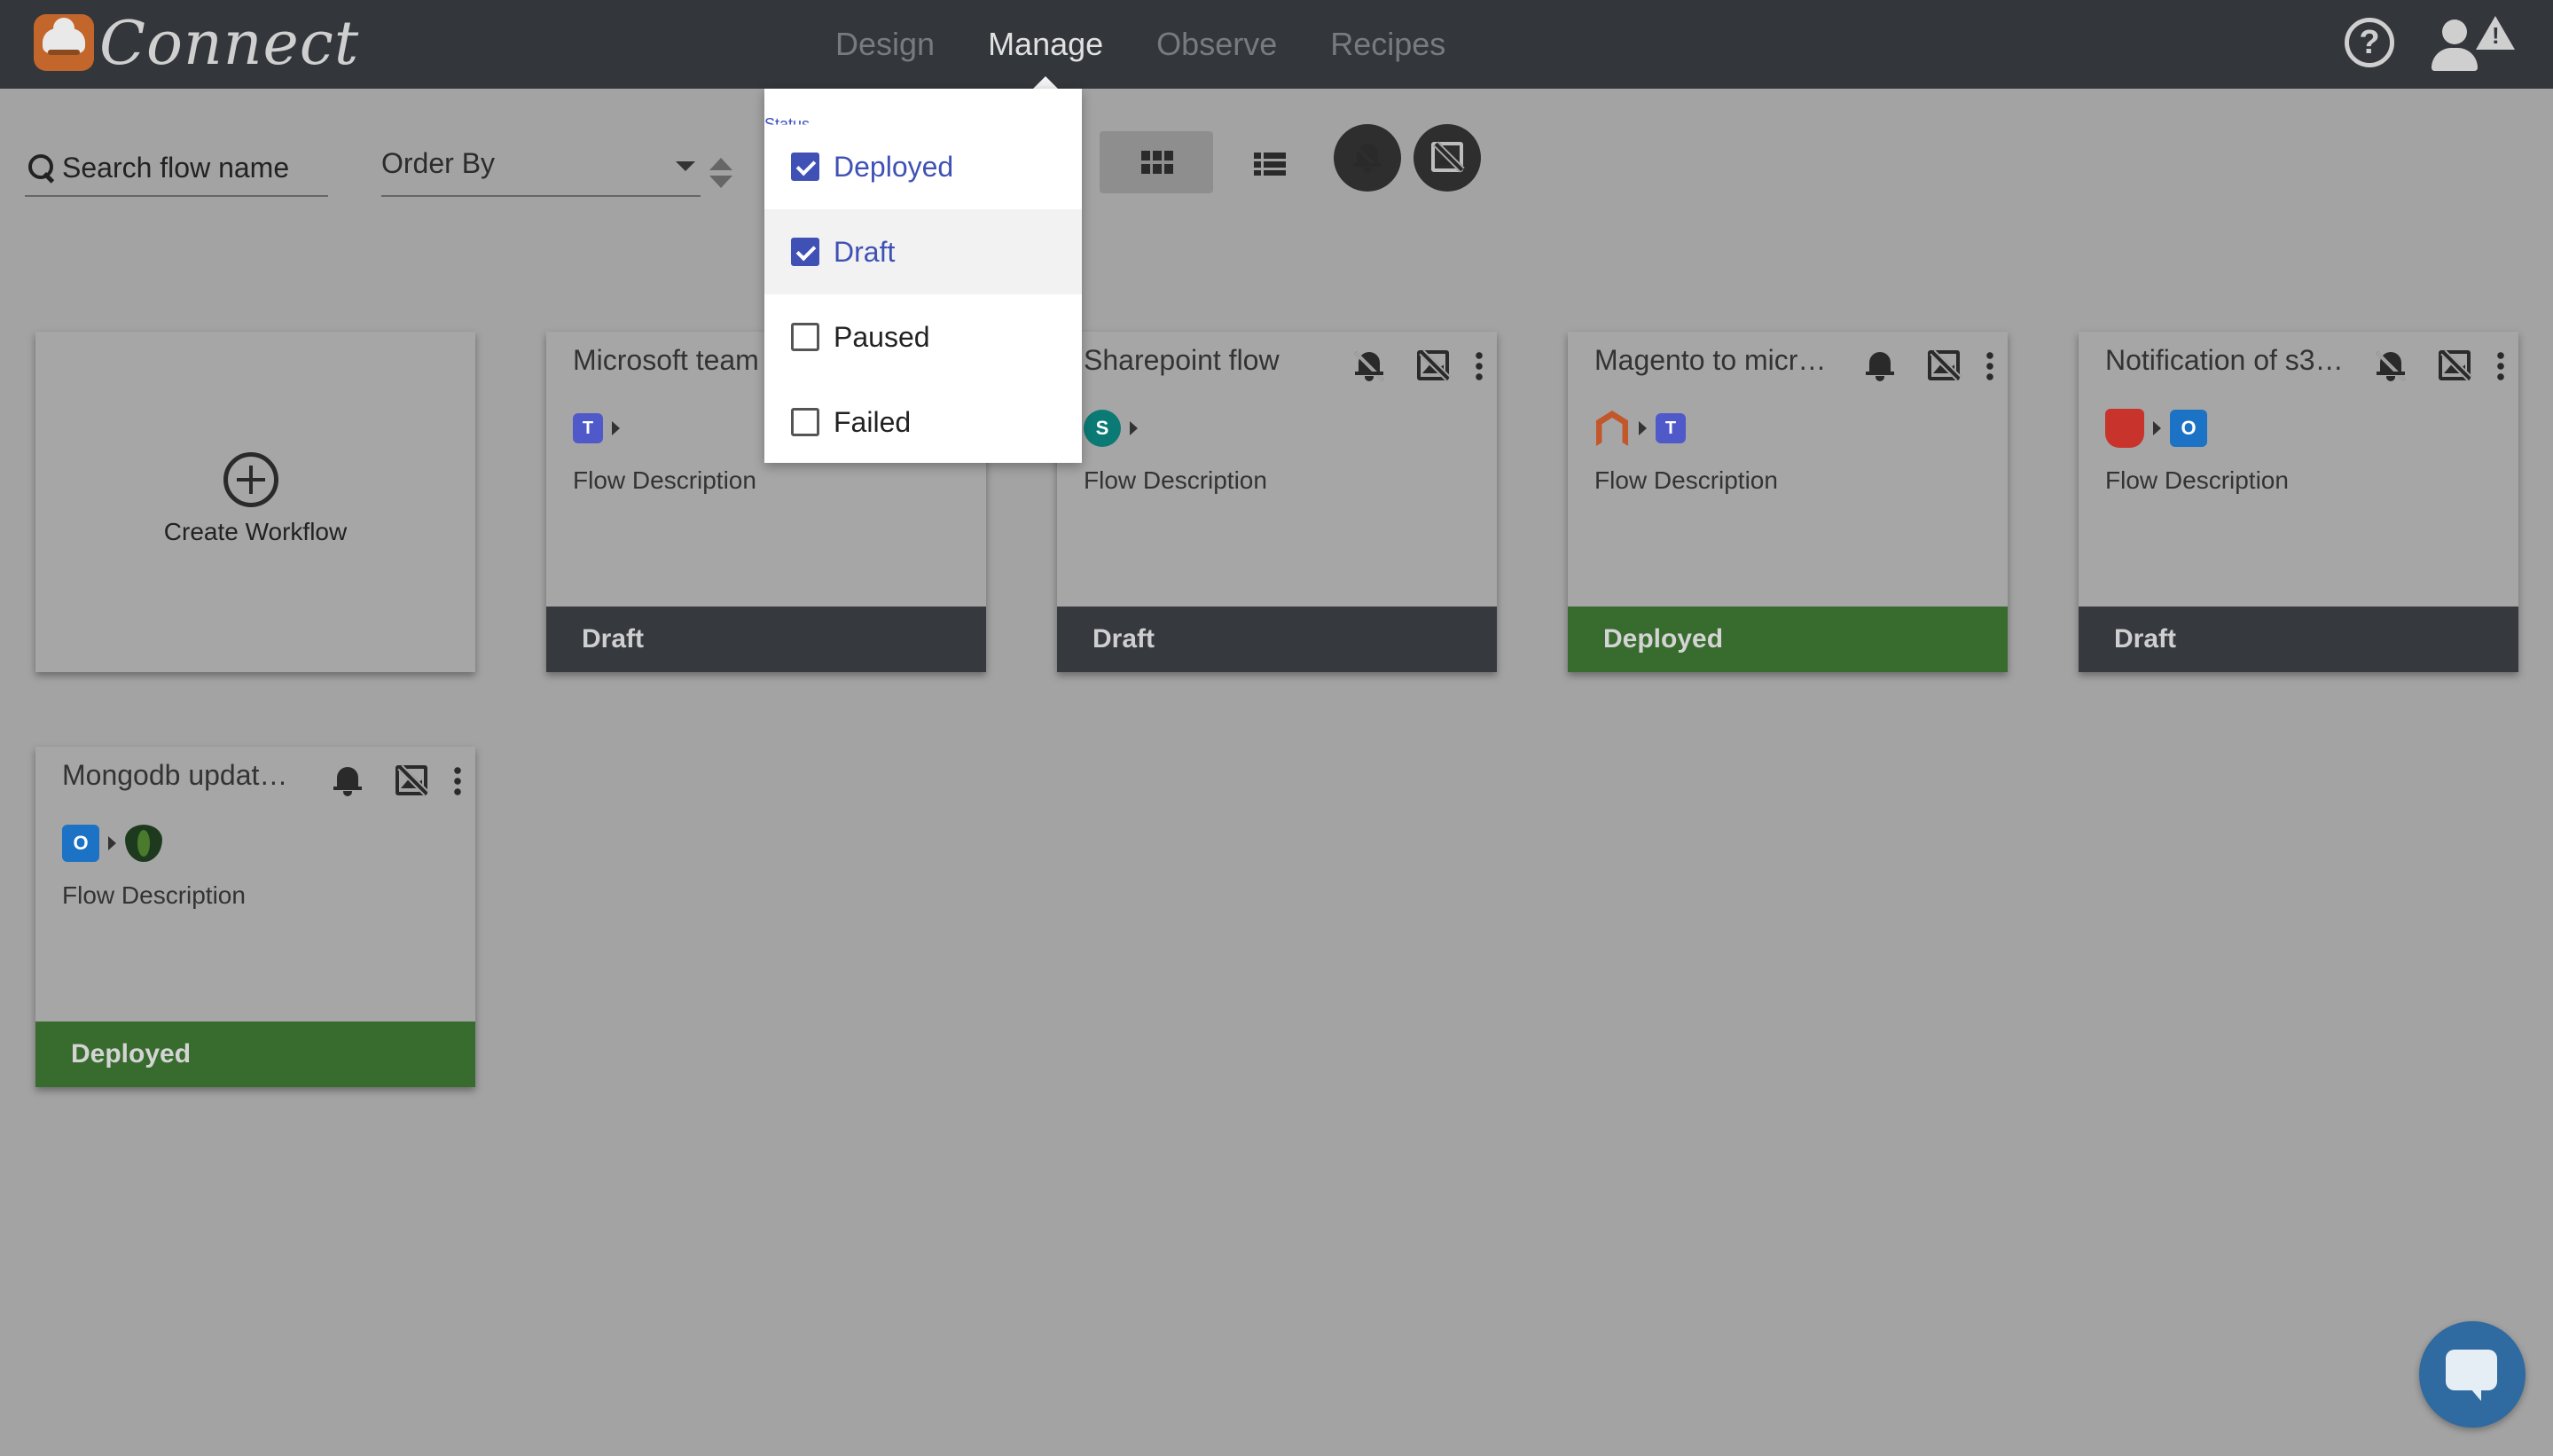 The height and width of the screenshot is (1456, 2553). I want to click on warning-icon: !, so click(2495, 33).